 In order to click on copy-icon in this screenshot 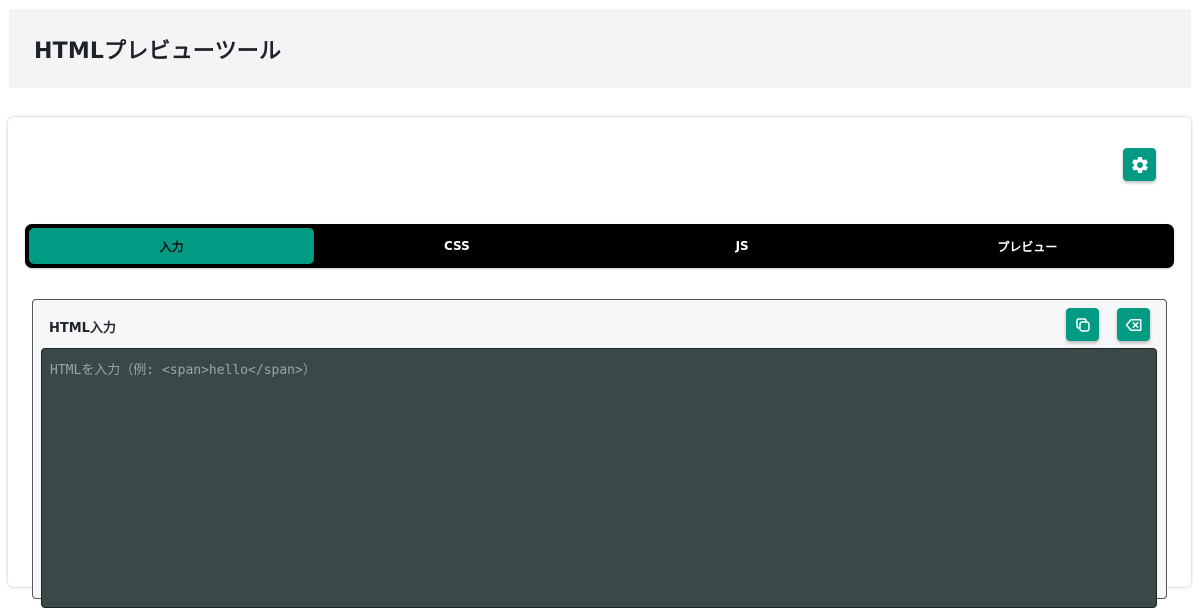, I will do `click(1082, 324)`.